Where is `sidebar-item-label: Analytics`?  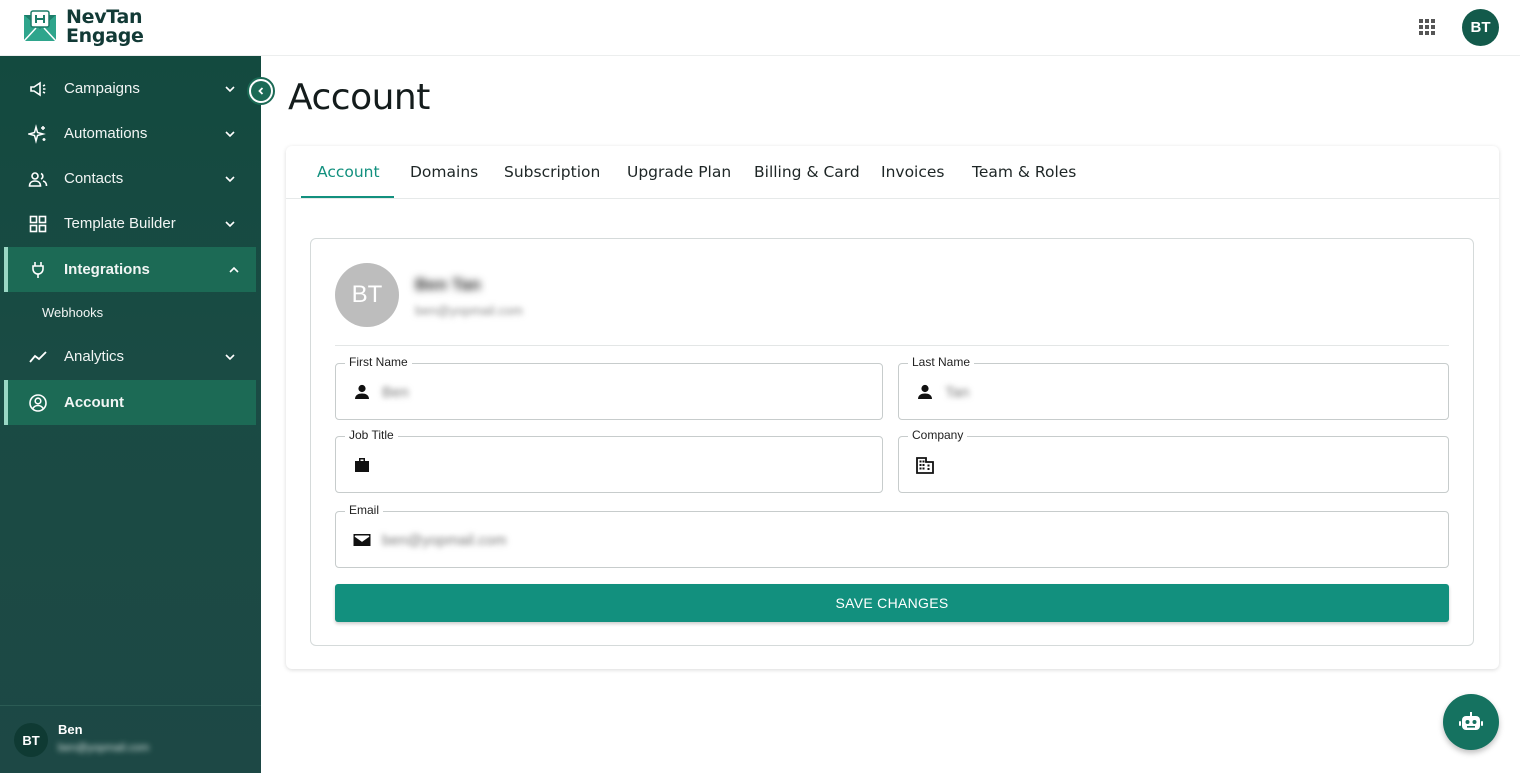 sidebar-item-label: Analytics is located at coordinates (94, 356).